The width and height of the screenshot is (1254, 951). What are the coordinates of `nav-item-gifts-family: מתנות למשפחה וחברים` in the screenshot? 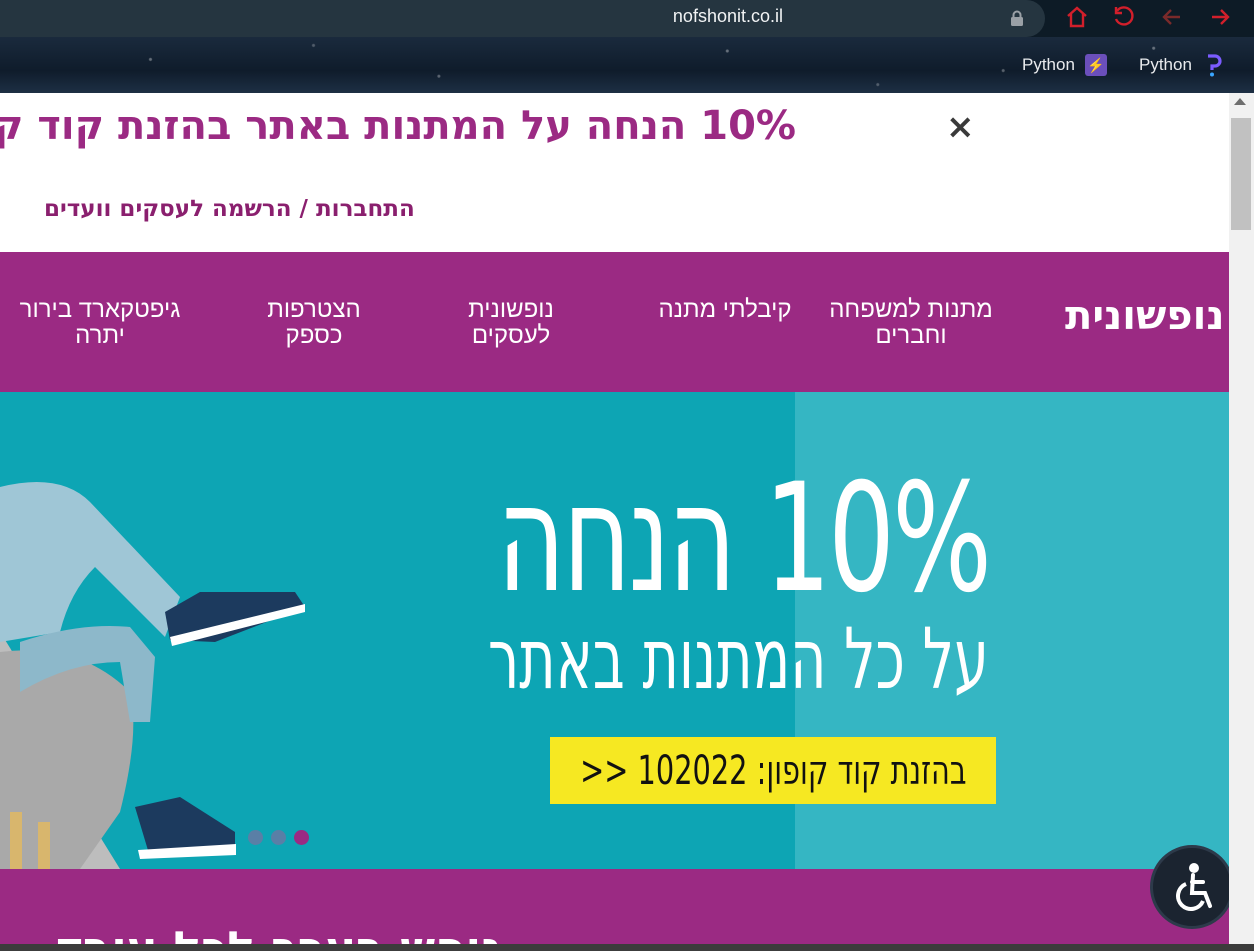 It's located at (911, 323).